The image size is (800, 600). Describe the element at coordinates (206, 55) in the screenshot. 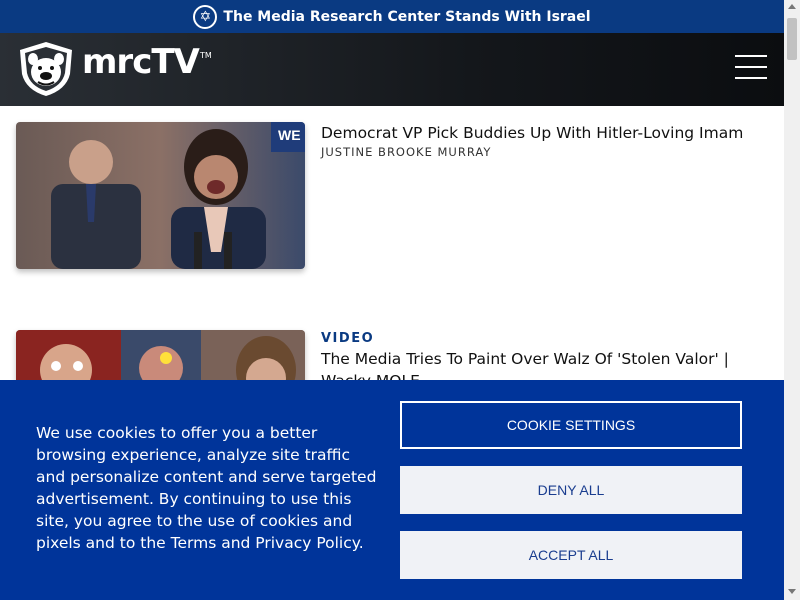

I see `trademark-mark: TM` at that location.